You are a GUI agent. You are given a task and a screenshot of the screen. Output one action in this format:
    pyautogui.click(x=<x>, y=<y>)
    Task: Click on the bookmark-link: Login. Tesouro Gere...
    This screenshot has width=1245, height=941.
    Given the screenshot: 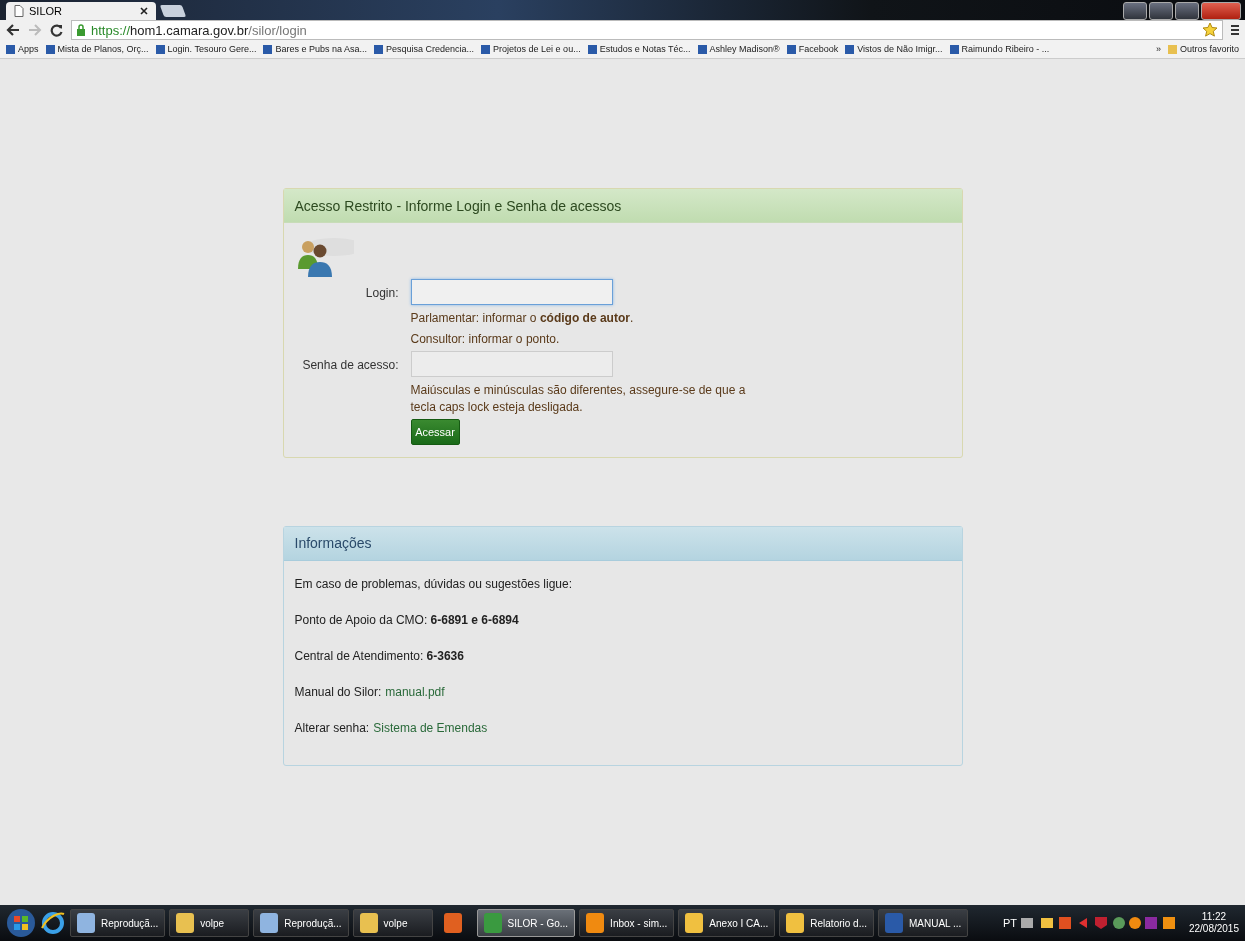 What is the action you would take?
    pyautogui.click(x=206, y=49)
    